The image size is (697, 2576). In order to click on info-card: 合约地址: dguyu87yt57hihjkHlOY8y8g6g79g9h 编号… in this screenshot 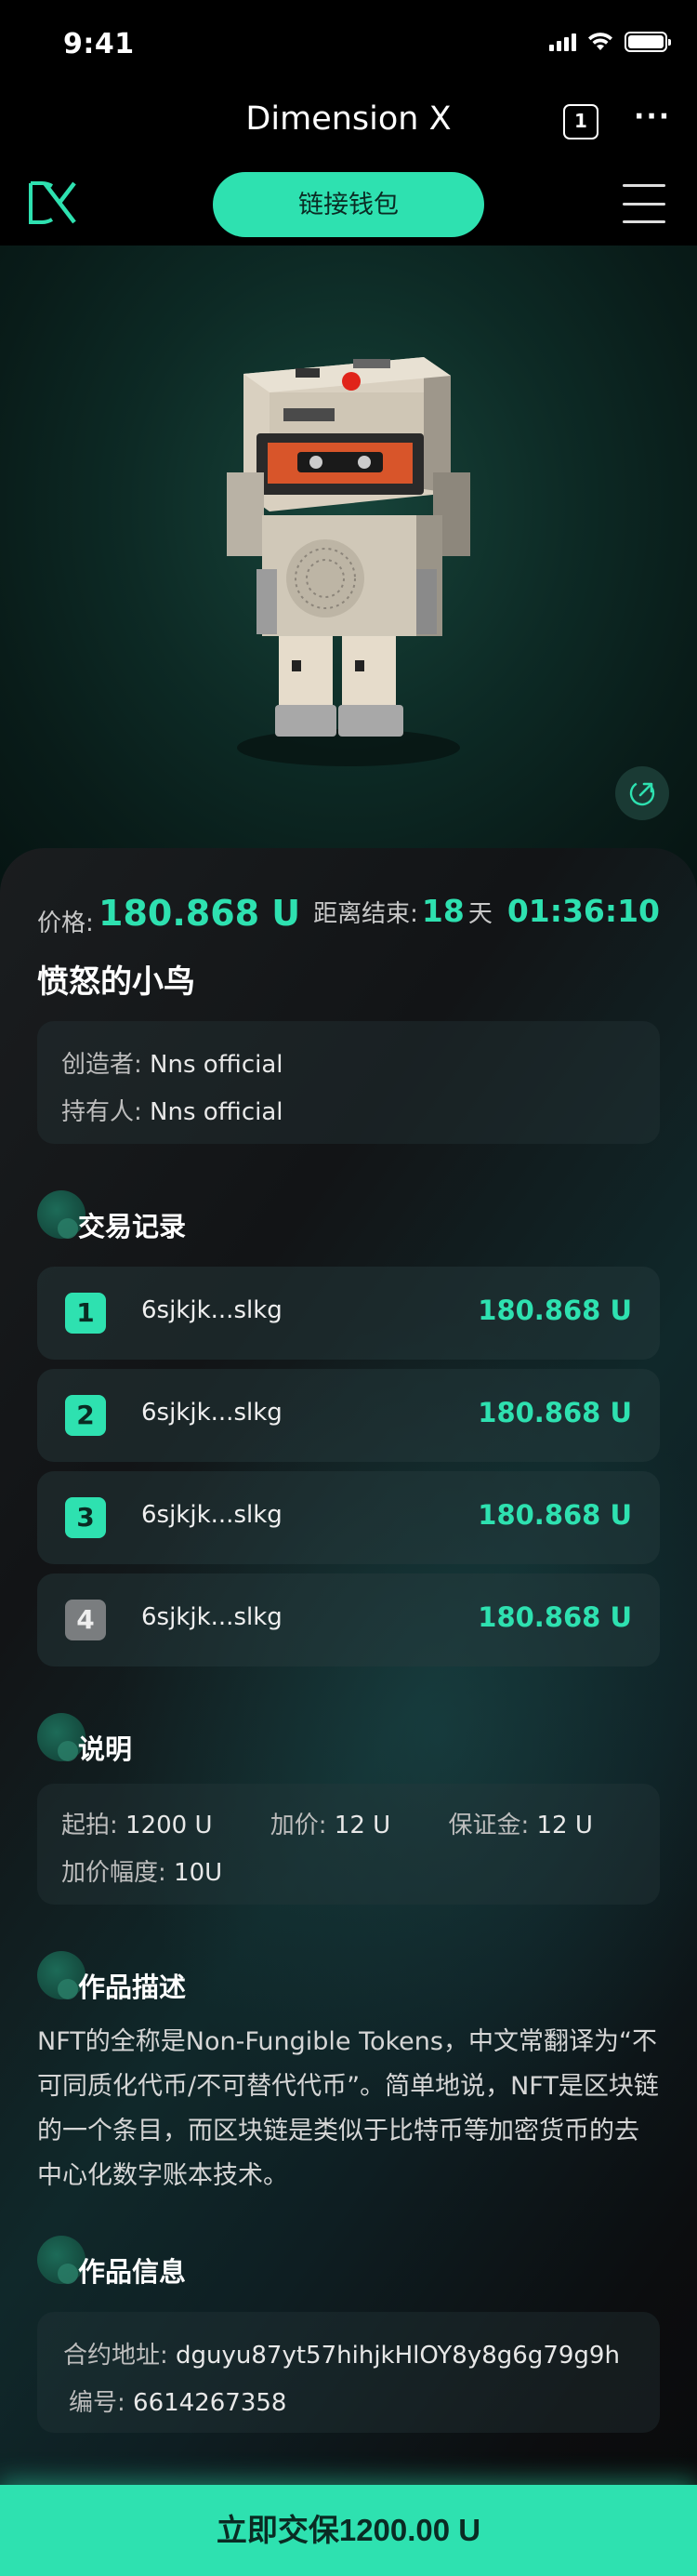, I will do `click(348, 2372)`.